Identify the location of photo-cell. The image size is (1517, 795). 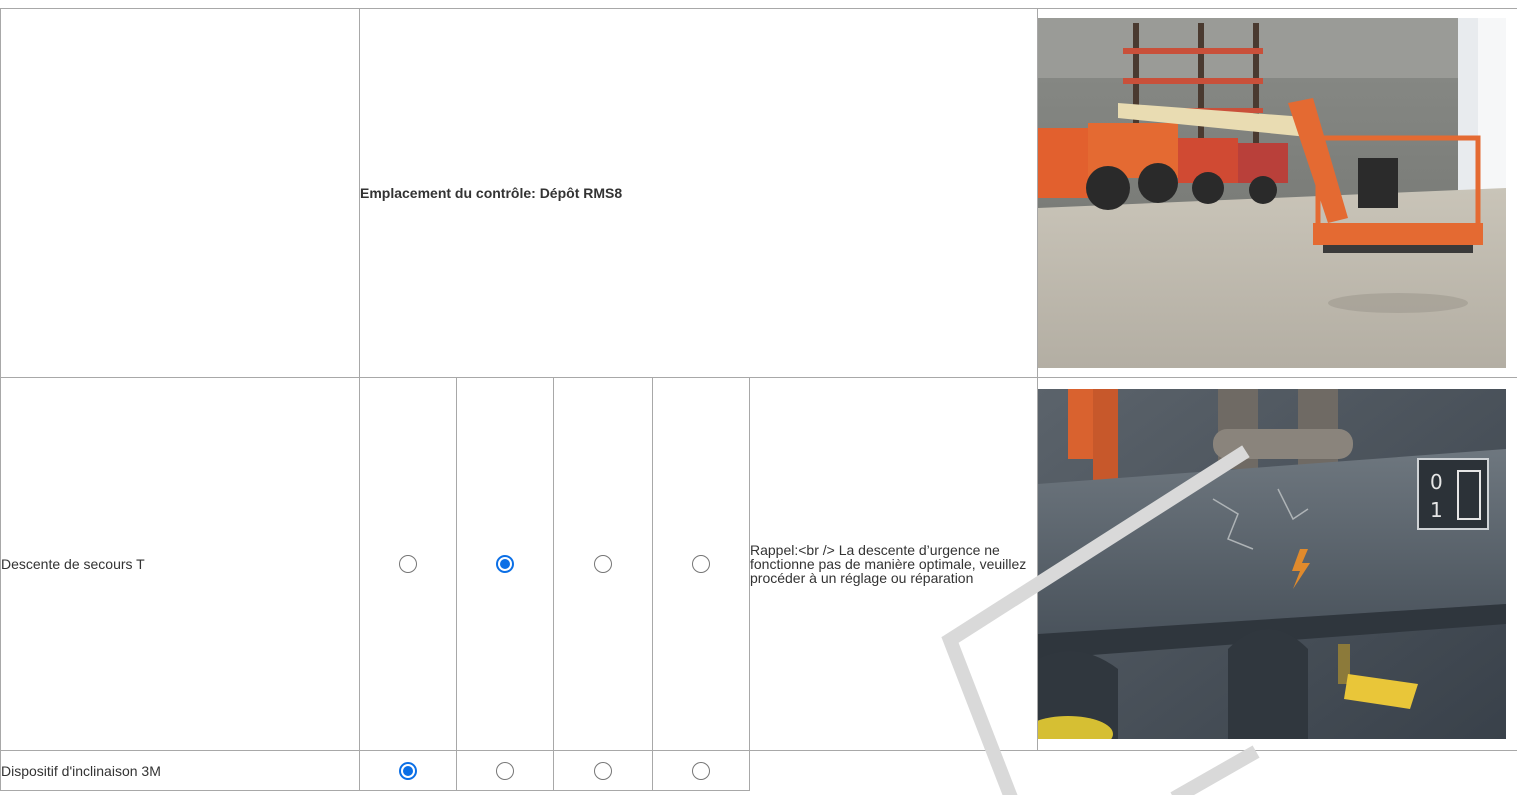
(1277, 193).